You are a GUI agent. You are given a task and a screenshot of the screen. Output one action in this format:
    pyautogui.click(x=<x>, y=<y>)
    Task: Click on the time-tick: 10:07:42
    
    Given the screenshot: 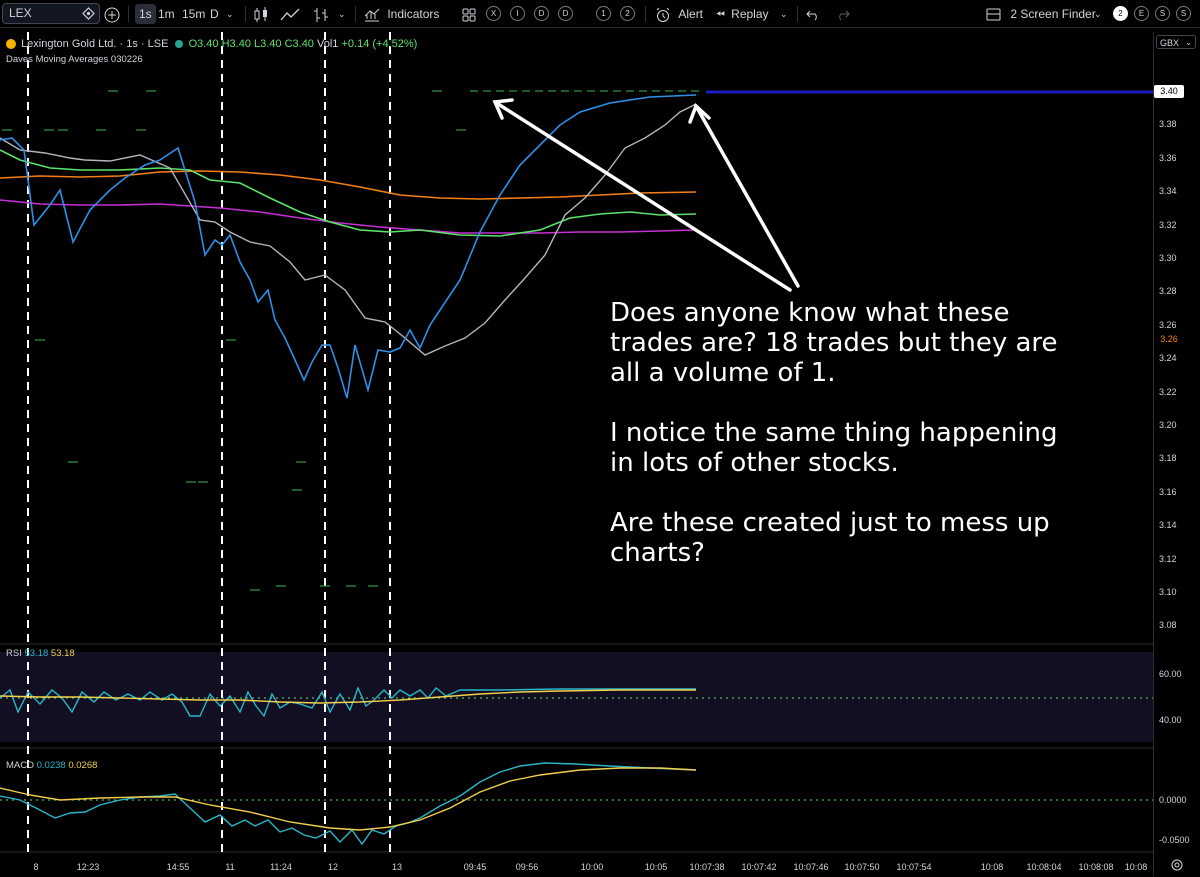 What is the action you would take?
    pyautogui.click(x=759, y=867)
    